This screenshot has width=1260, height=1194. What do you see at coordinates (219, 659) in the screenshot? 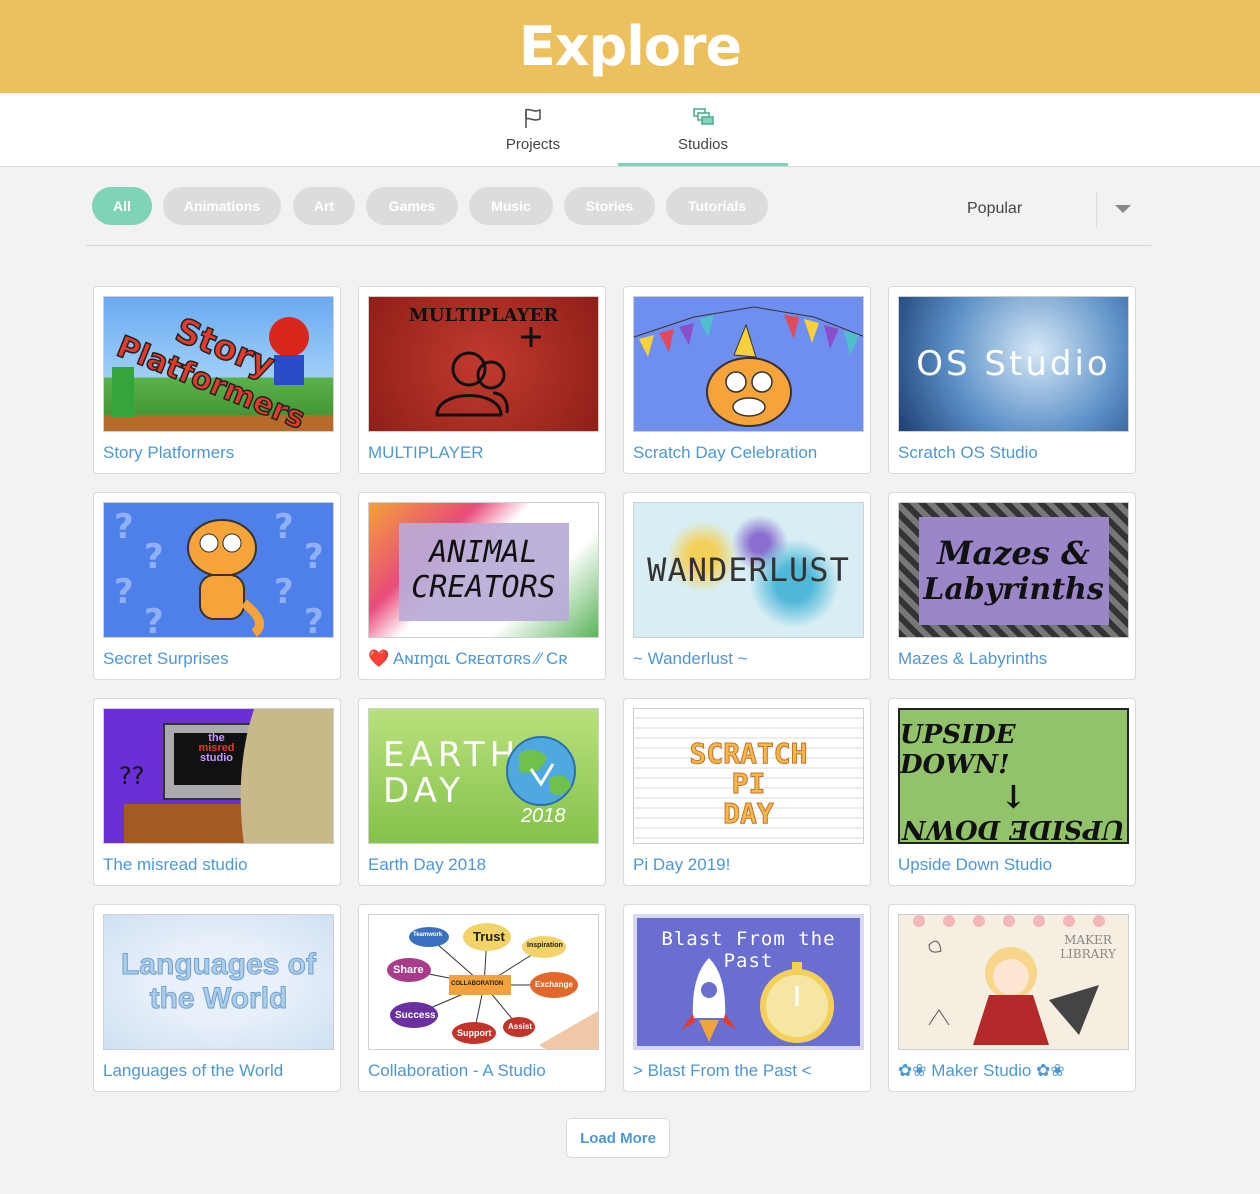
I see `studio-title: Secret Surprises` at bounding box center [219, 659].